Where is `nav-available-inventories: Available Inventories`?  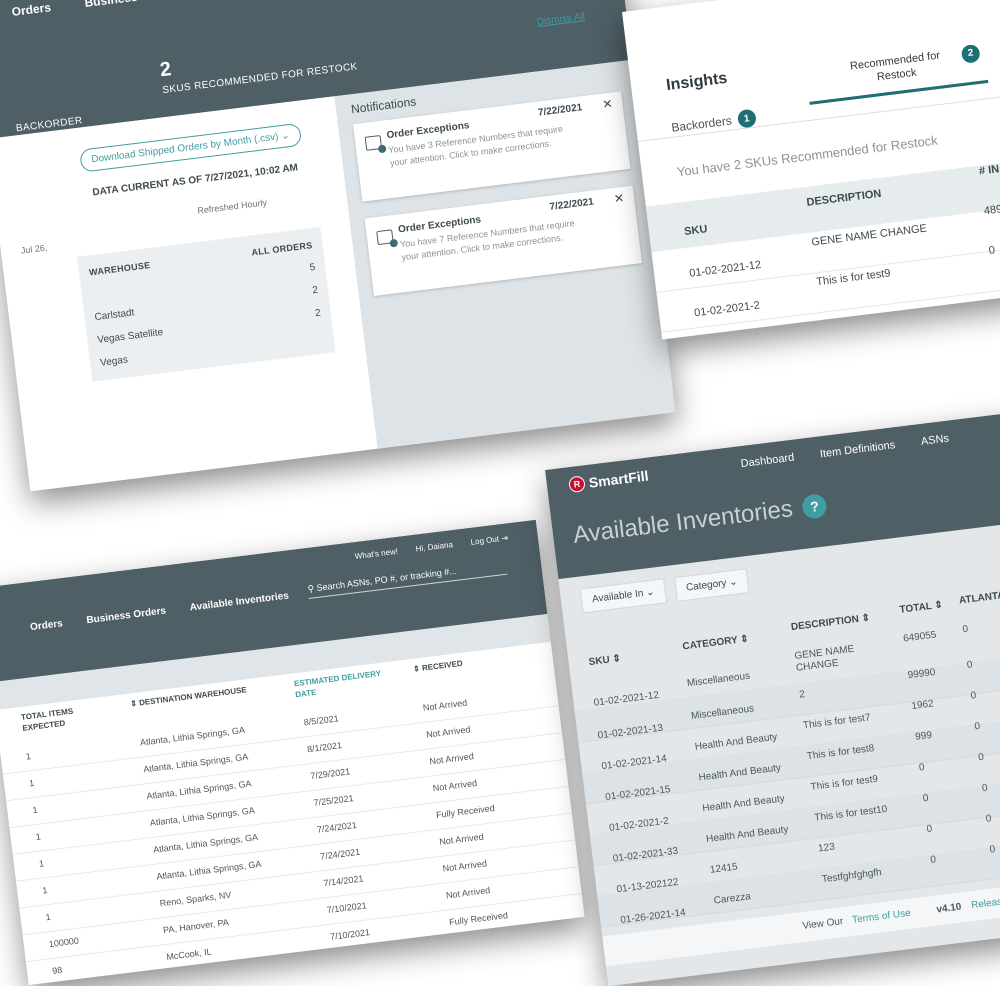
nav-available-inventories: Available Inventories is located at coordinates (239, 601).